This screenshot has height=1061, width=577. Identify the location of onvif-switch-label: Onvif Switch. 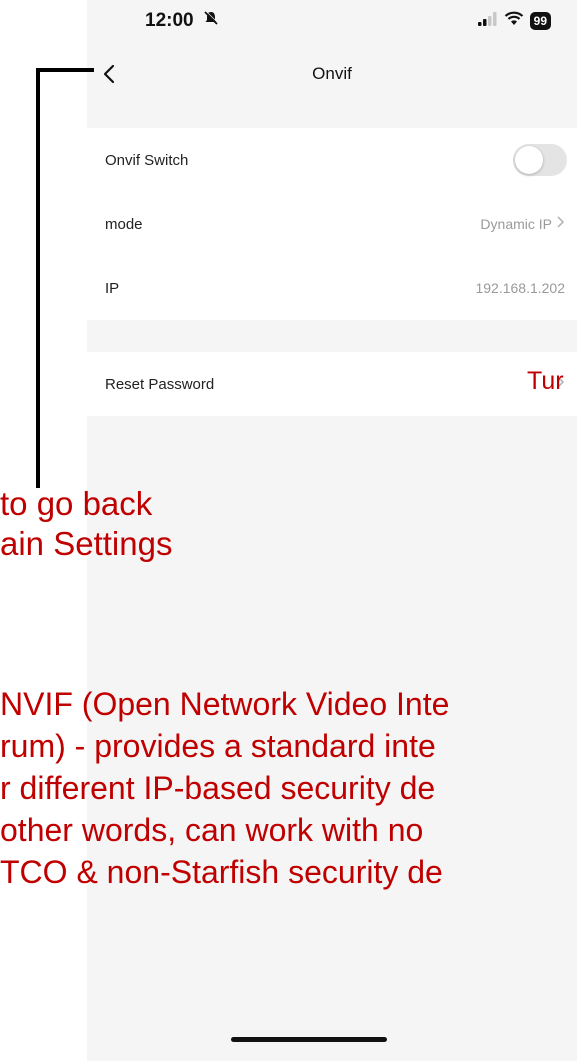
(147, 160).